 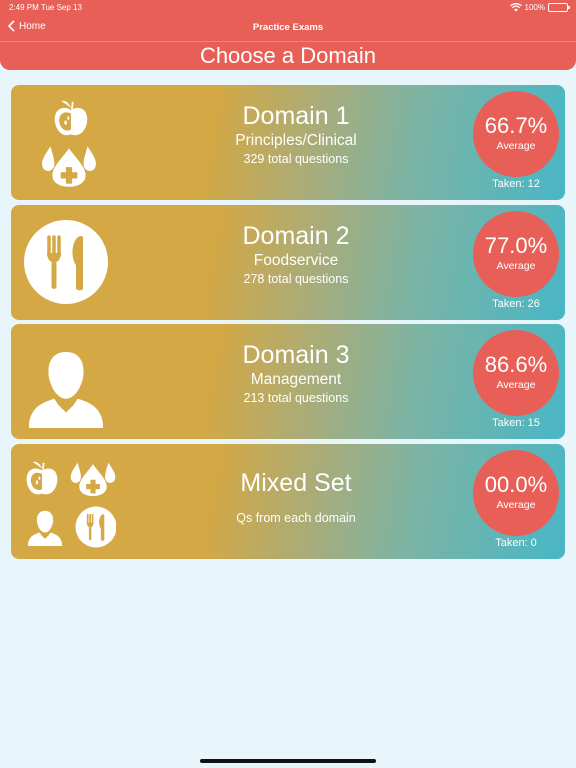 I want to click on apple-and-drops-icon, so click(x=69, y=143).